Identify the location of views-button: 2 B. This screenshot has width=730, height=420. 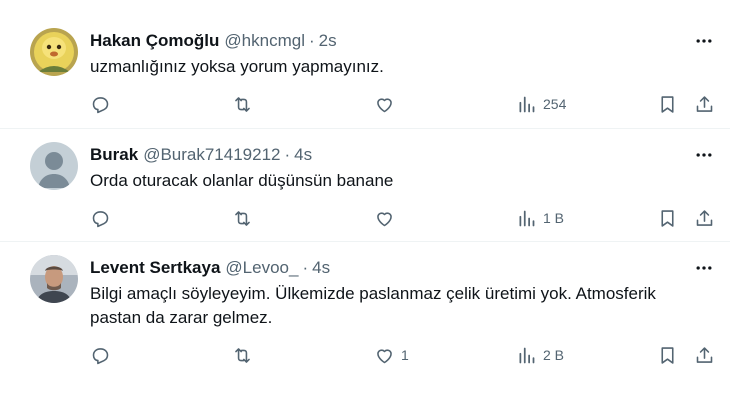
(540, 355).